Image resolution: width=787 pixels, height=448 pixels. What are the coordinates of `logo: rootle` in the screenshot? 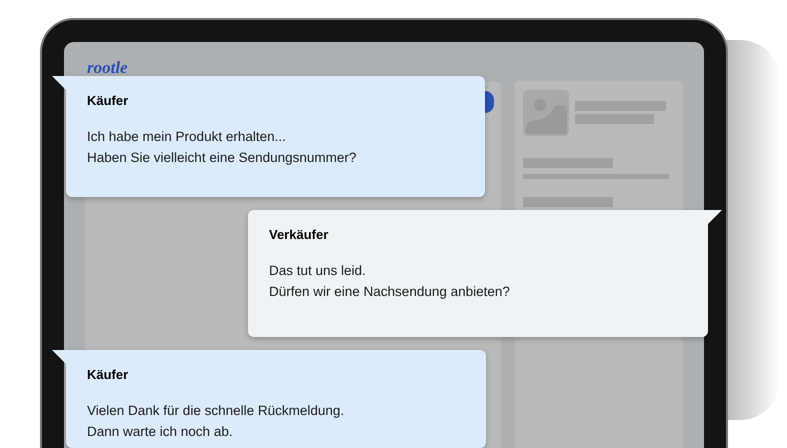 It's located at (107, 68).